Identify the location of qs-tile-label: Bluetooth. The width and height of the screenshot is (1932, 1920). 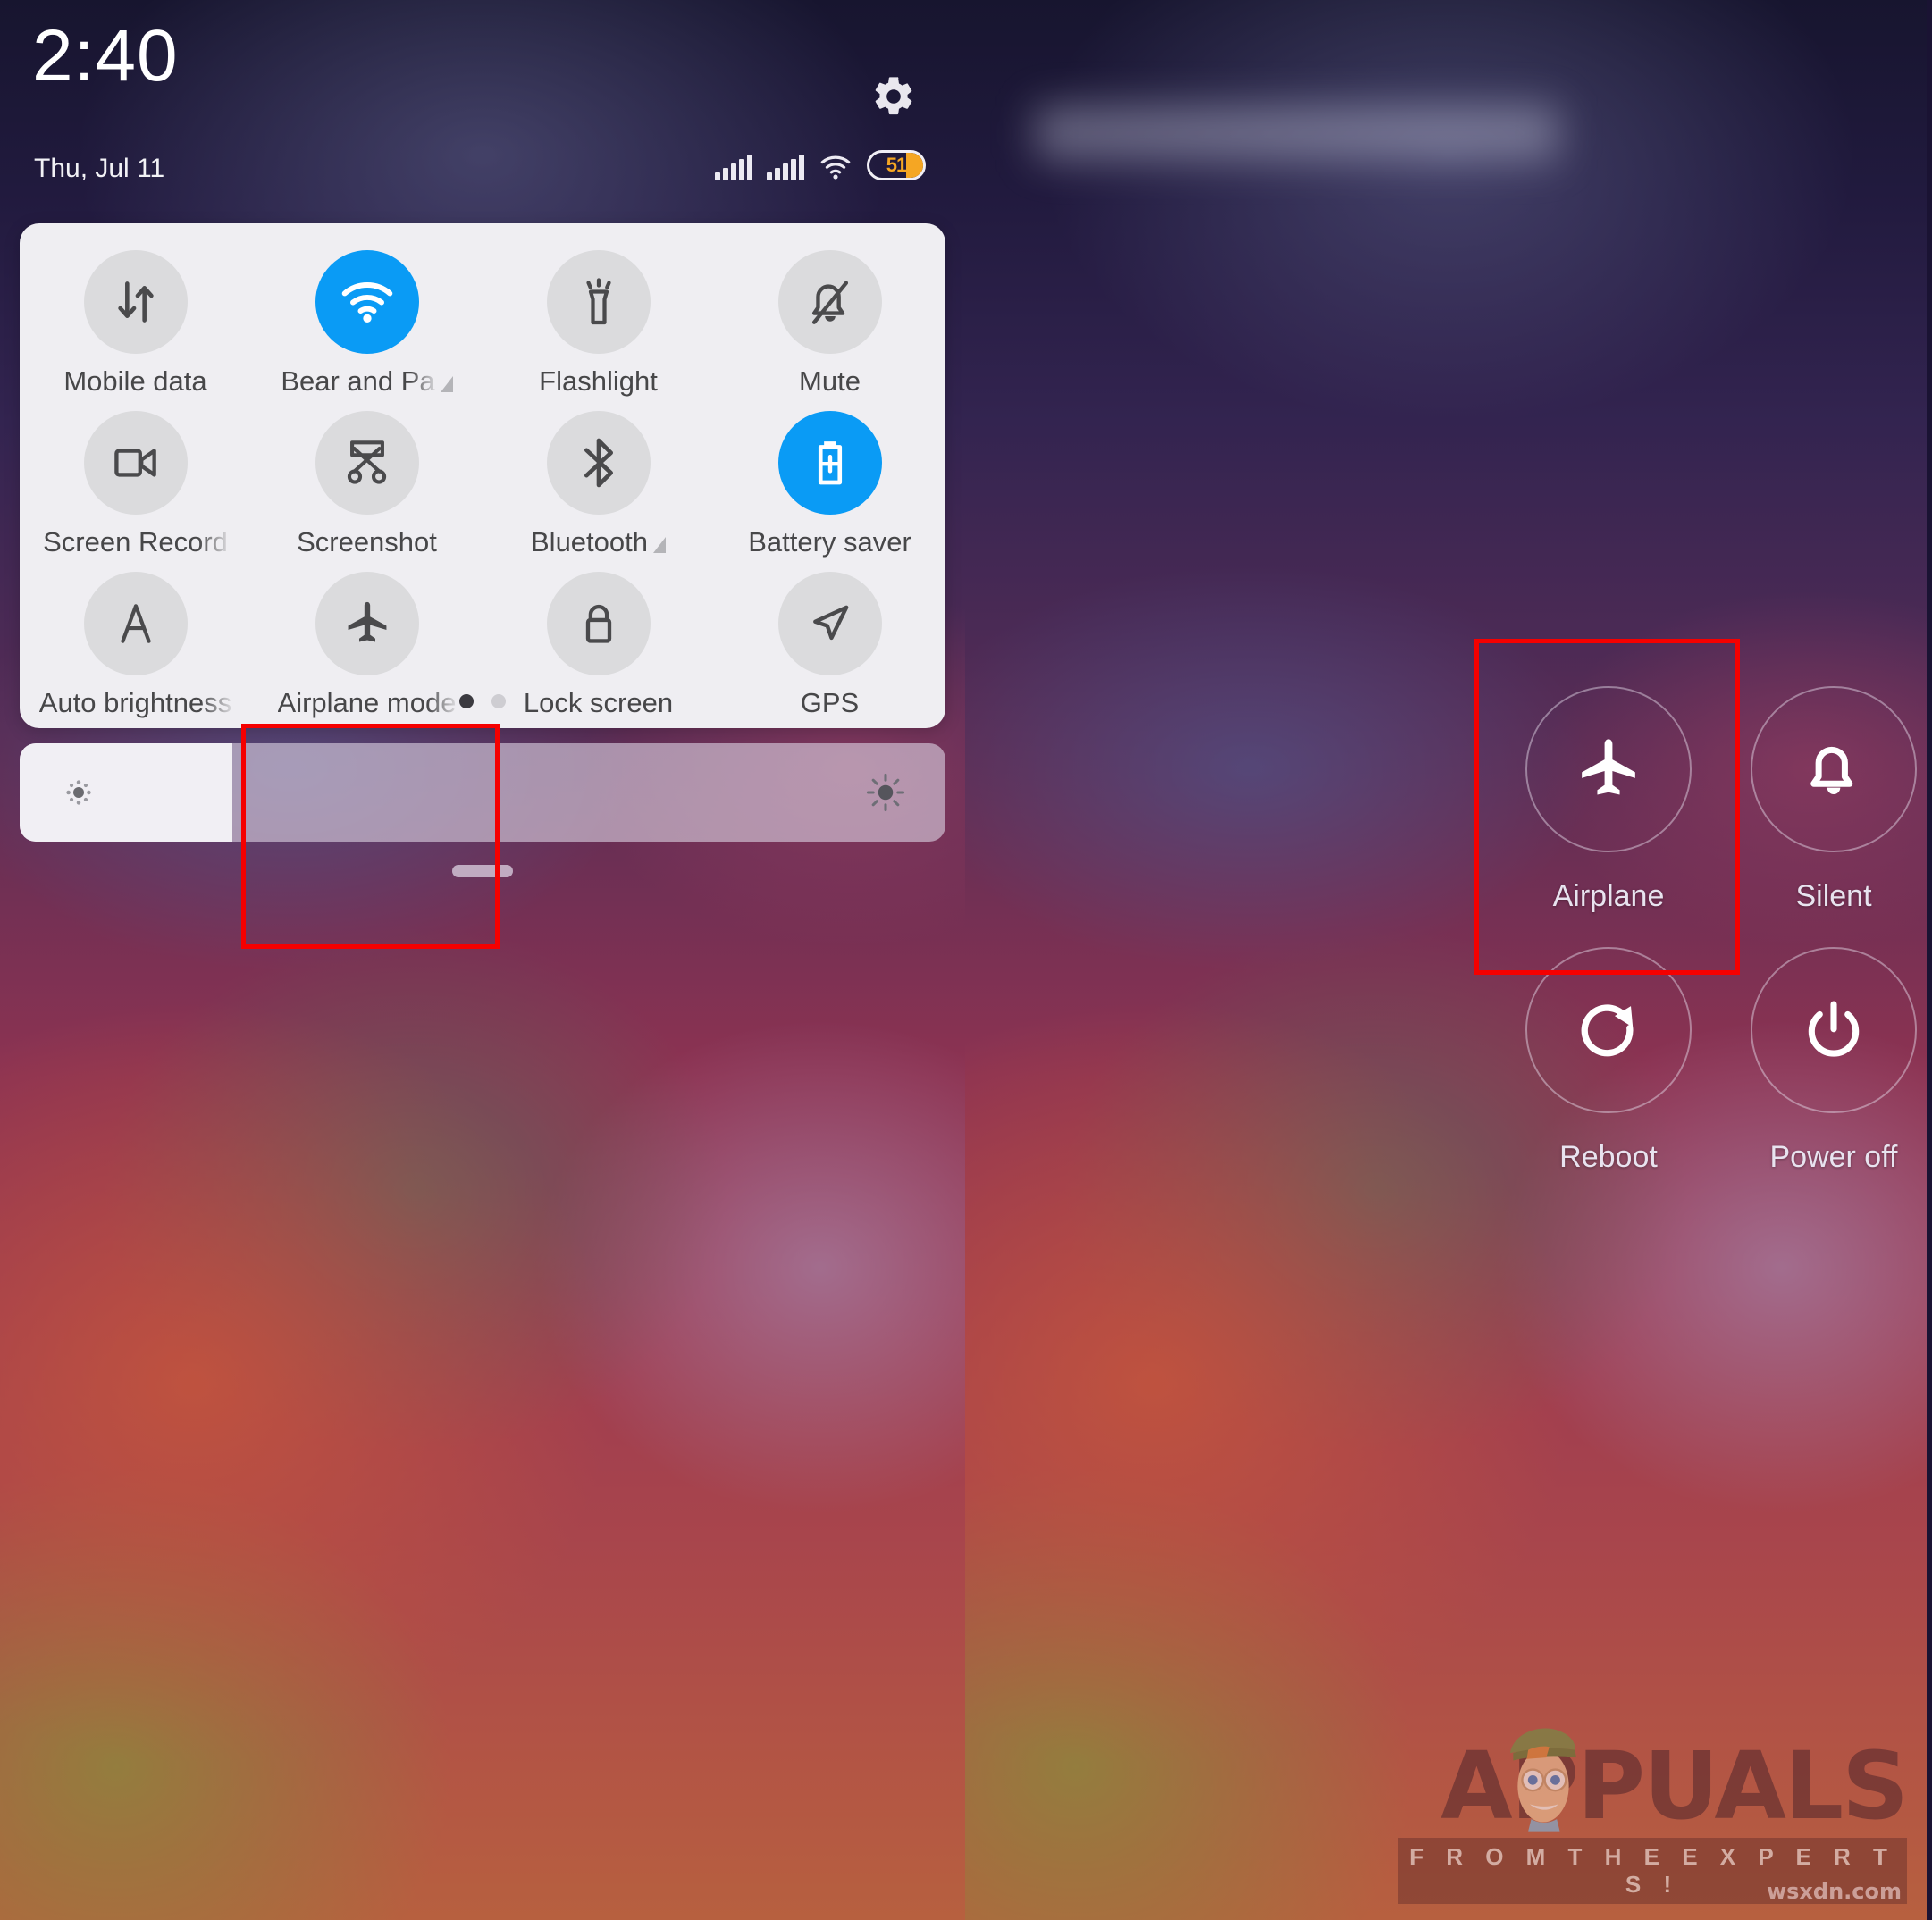
(589, 542).